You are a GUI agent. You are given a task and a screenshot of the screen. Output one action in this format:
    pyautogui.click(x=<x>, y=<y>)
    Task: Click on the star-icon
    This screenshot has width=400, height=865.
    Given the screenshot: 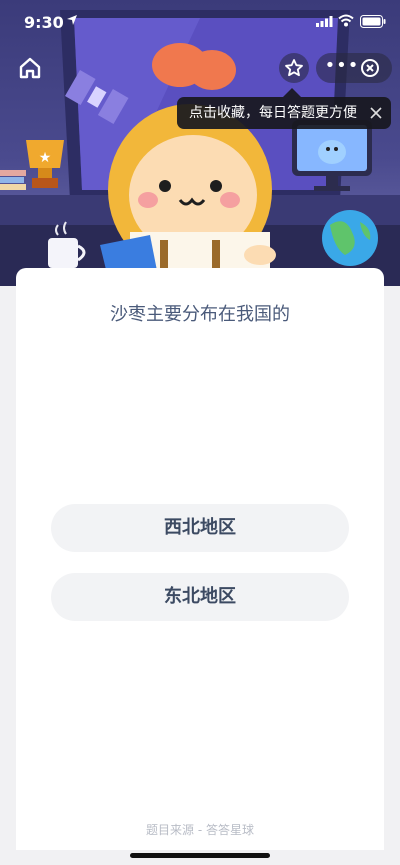 What is the action you would take?
    pyautogui.click(x=294, y=68)
    